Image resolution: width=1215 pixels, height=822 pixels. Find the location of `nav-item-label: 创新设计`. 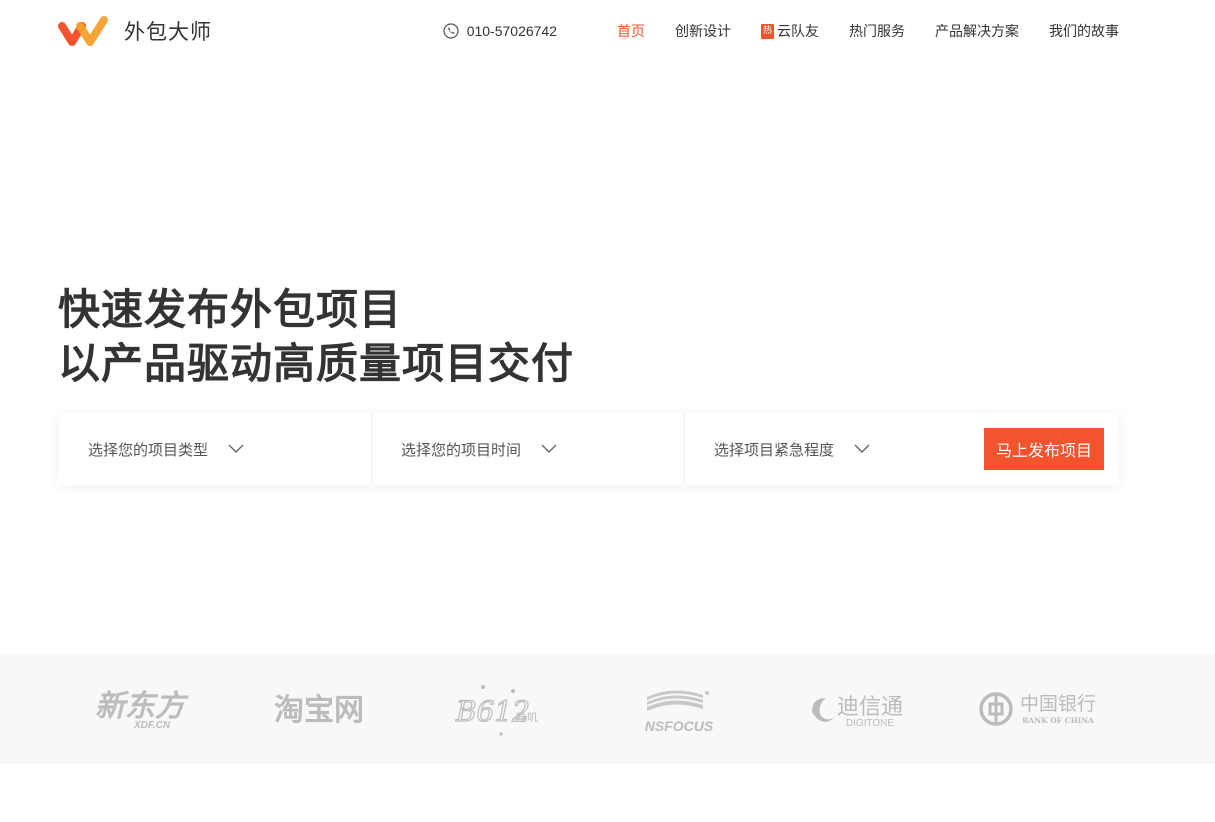

nav-item-label: 创新设计 is located at coordinates (703, 32).